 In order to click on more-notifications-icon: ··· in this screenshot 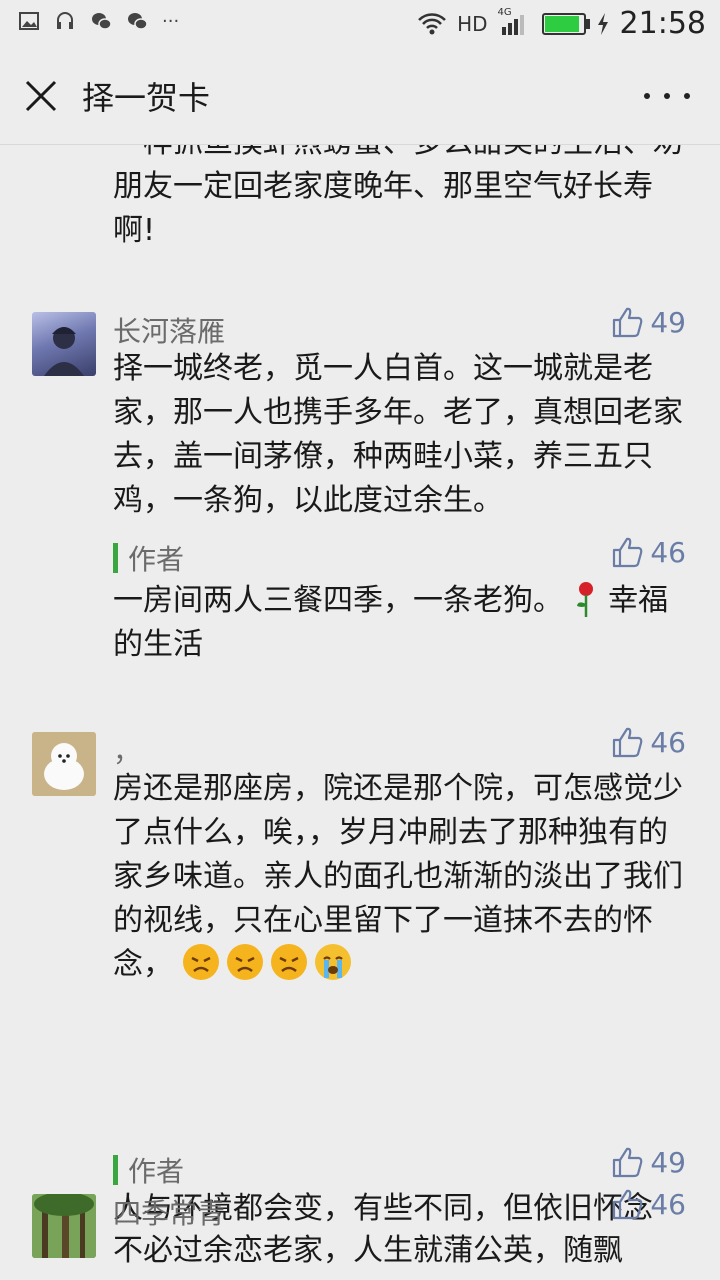, I will do `click(171, 21)`.